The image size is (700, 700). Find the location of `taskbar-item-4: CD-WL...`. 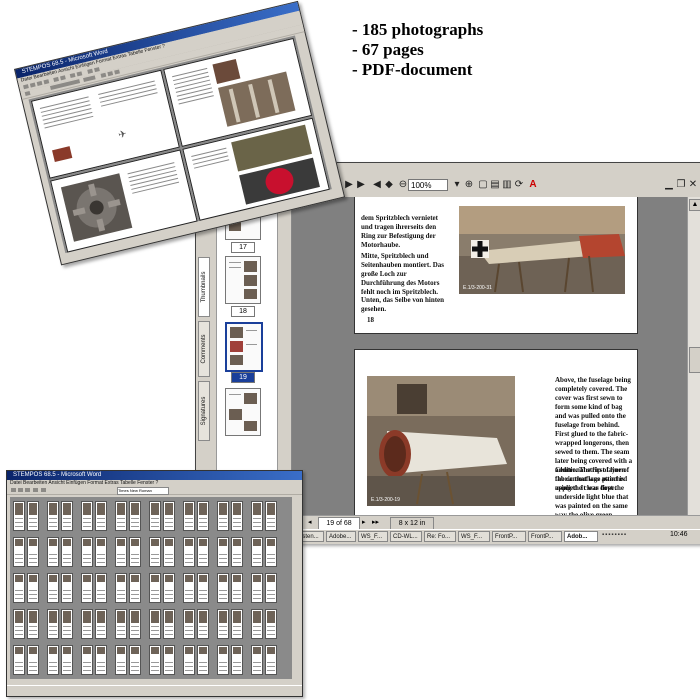

taskbar-item-4: CD-WL... is located at coordinates (406, 536).